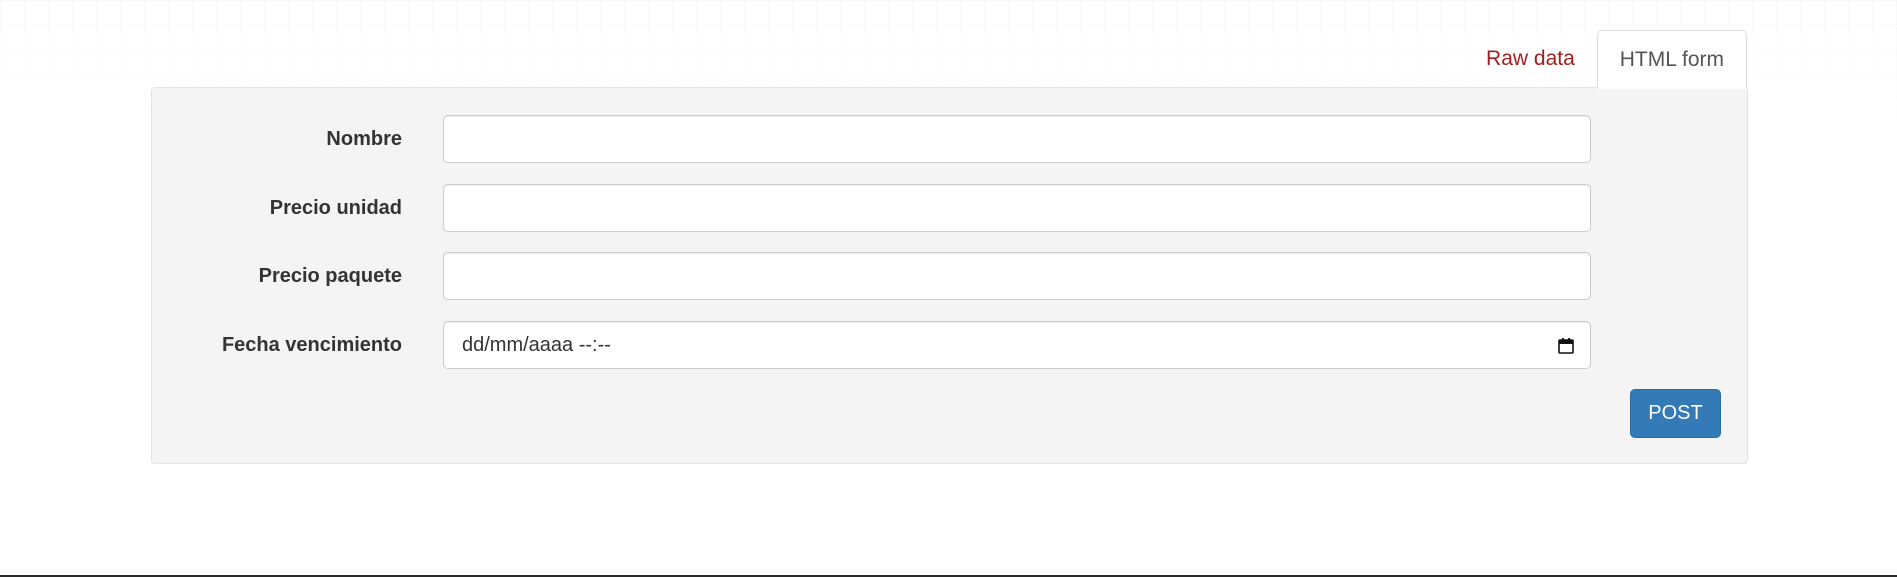 This screenshot has width=1897, height=577. What do you see at coordinates (1017, 139) in the screenshot?
I see `nombre-input` at bounding box center [1017, 139].